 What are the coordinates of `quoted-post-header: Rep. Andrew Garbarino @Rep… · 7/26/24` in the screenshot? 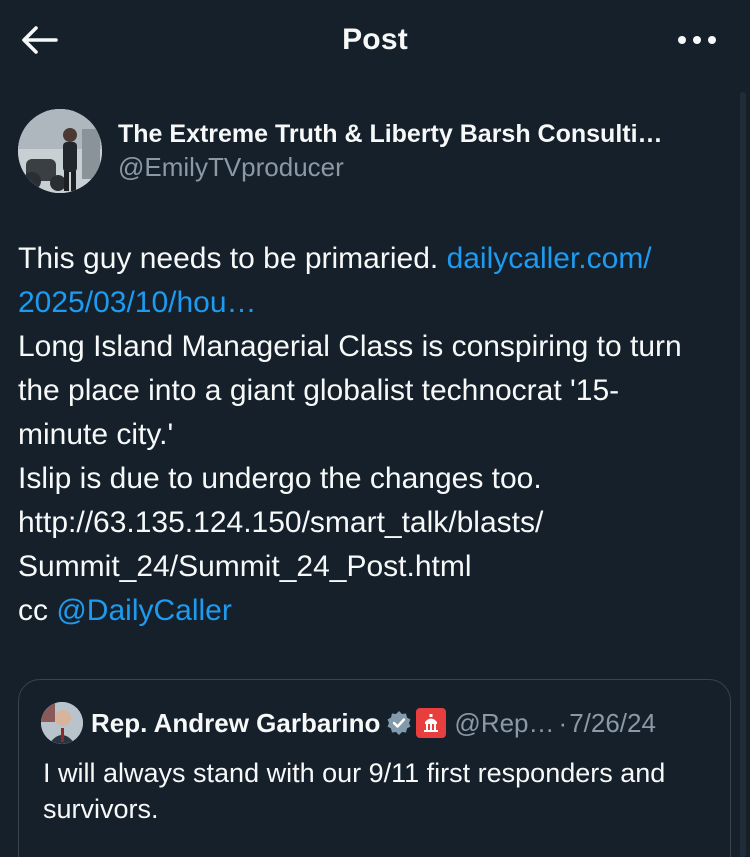 It's located at (348, 723).